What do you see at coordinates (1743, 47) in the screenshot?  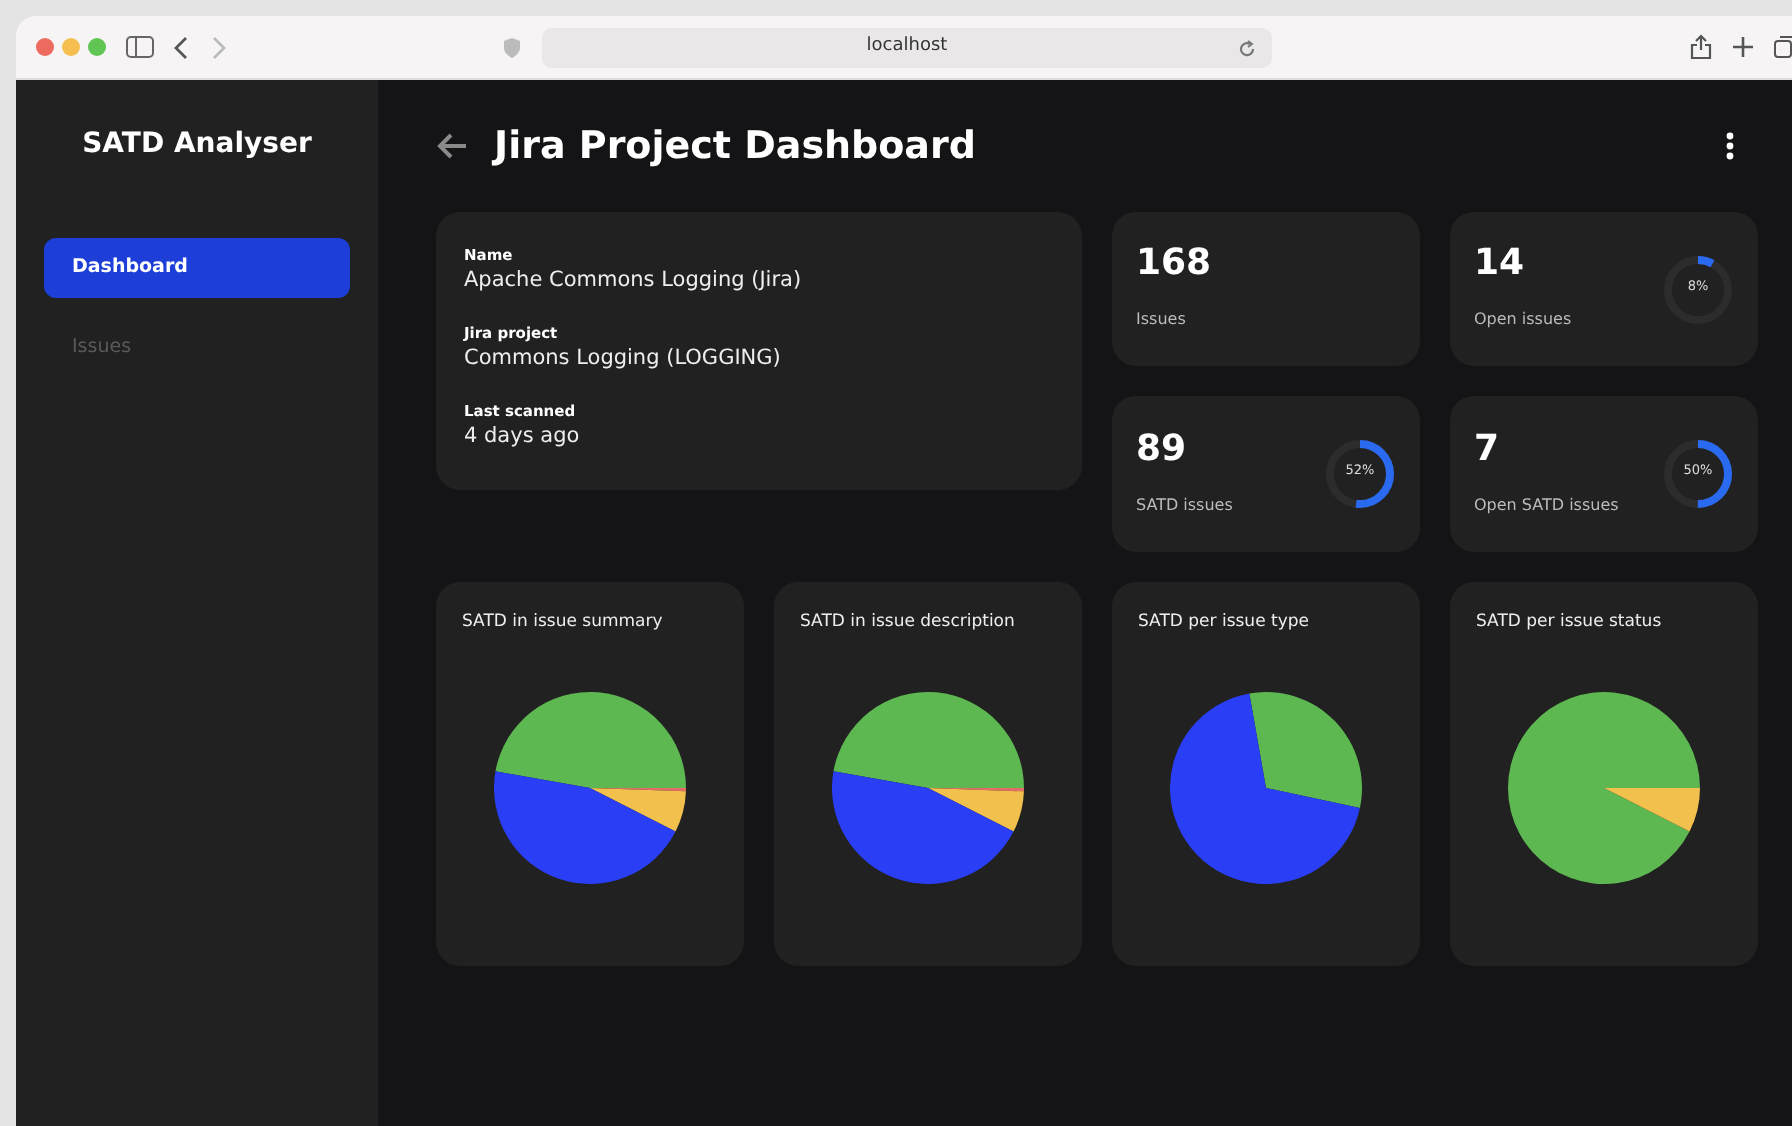 I see `new-tab-icon` at bounding box center [1743, 47].